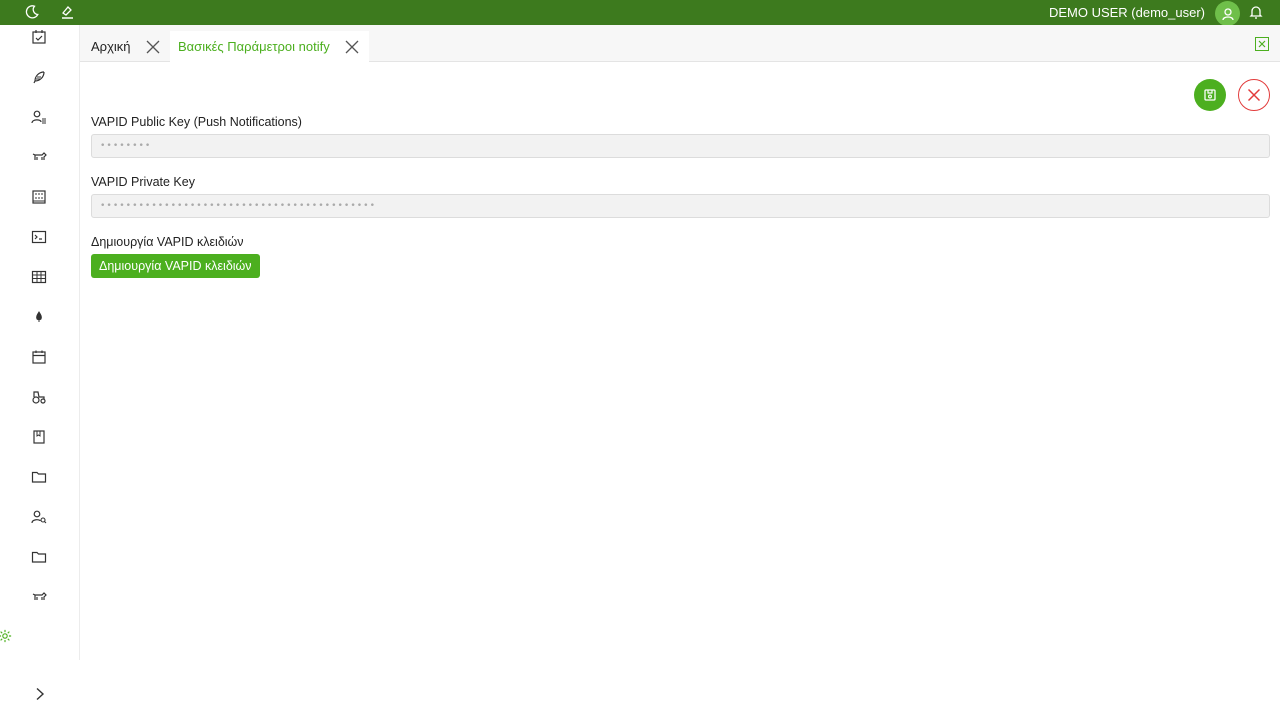 This screenshot has height=720, width=1280. I want to click on calendar-icon, so click(39, 357).